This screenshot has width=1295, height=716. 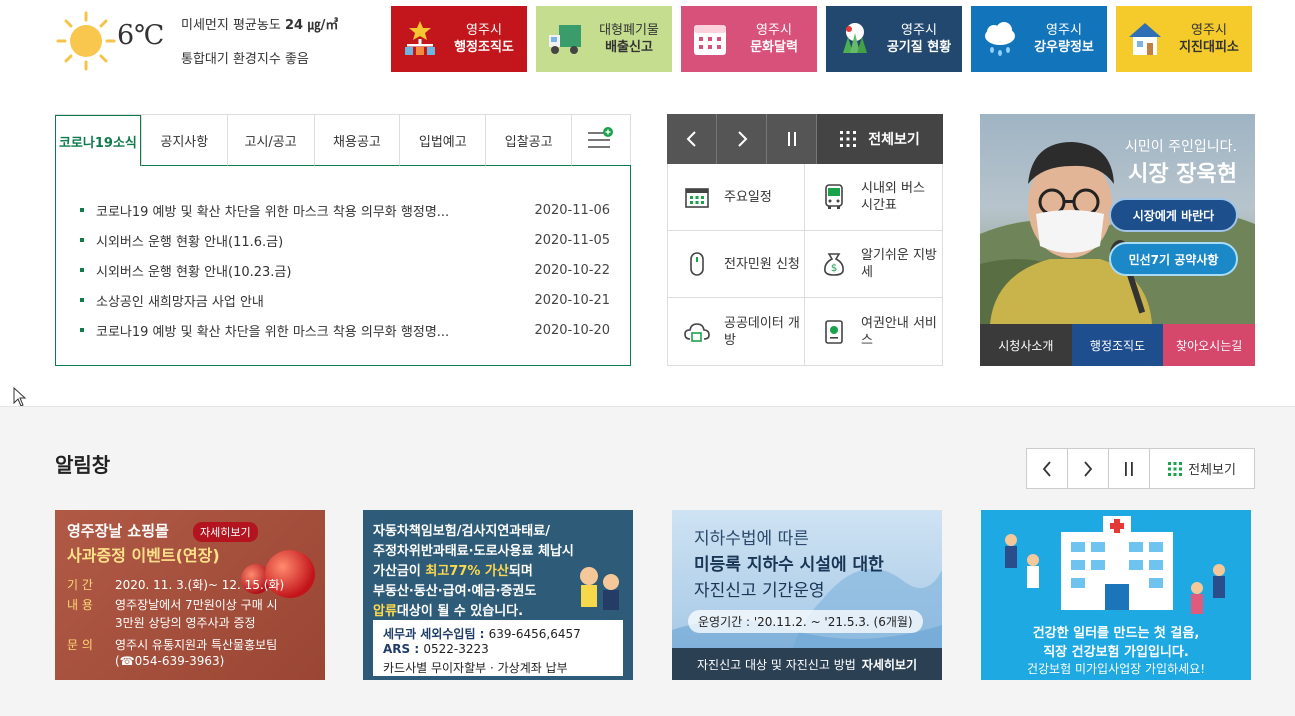 I want to click on list-item: 시외버스 운행 현황 안내(11.6.금) 2020-11-05, so click(x=345, y=240).